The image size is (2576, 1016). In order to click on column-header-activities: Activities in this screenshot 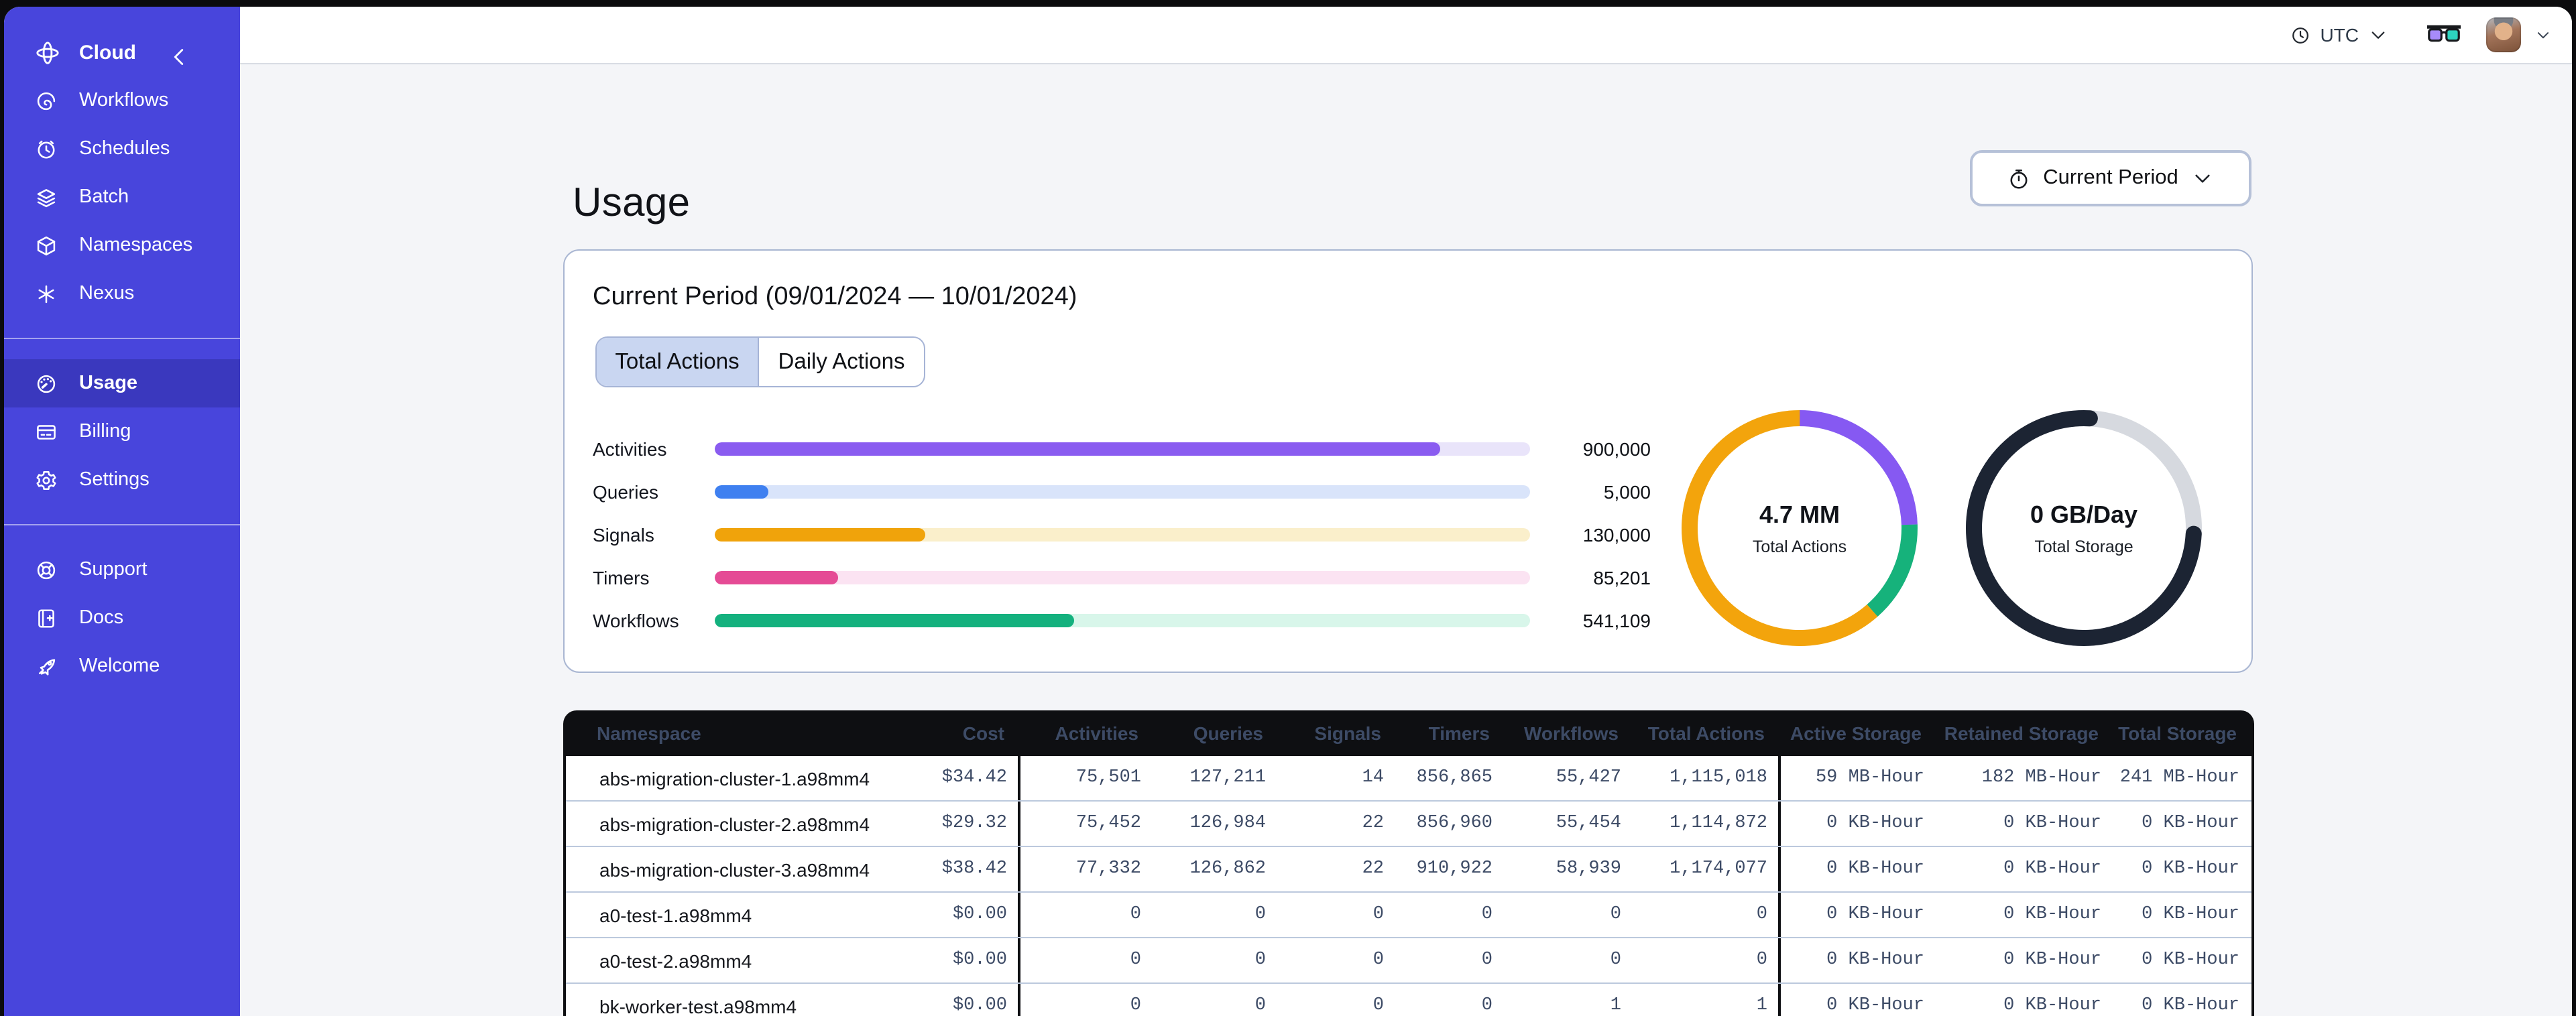, I will do `click(1097, 733)`.